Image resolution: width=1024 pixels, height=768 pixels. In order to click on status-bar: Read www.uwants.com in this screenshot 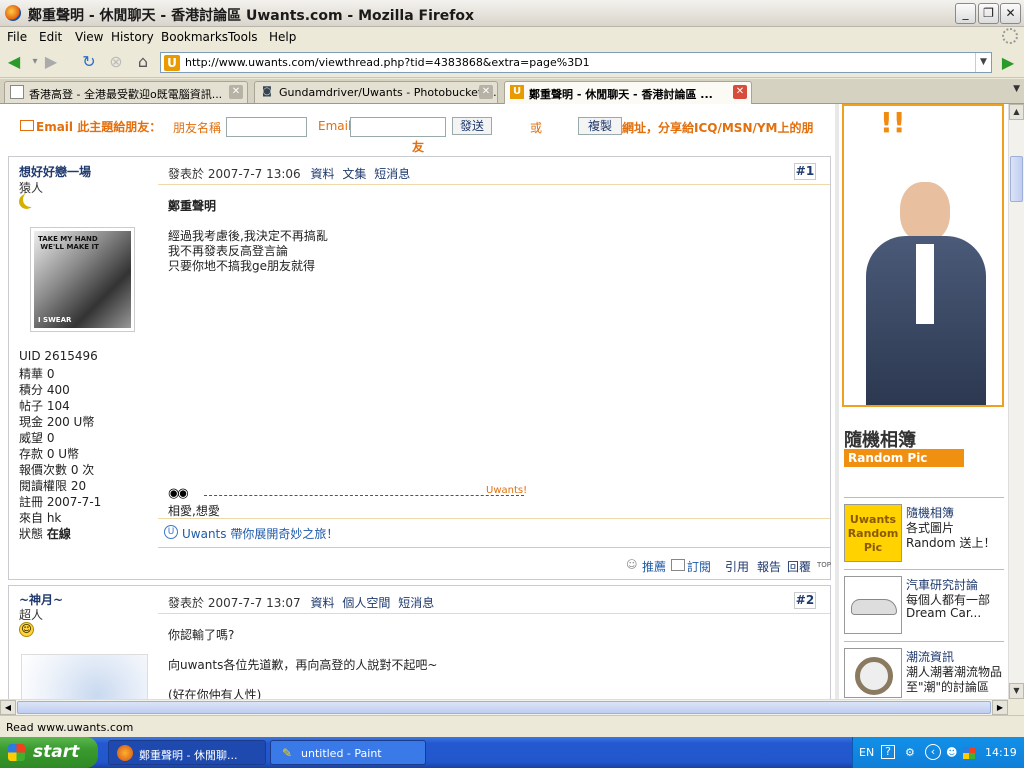, I will do `click(512, 726)`.